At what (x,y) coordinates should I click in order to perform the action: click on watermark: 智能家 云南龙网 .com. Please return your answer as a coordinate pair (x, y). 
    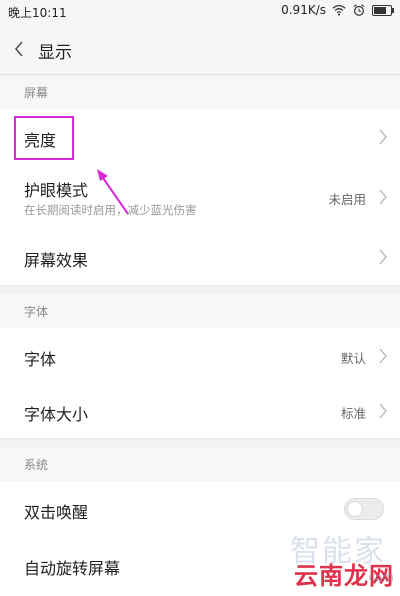
    Looking at the image, I should click on (309, 560).